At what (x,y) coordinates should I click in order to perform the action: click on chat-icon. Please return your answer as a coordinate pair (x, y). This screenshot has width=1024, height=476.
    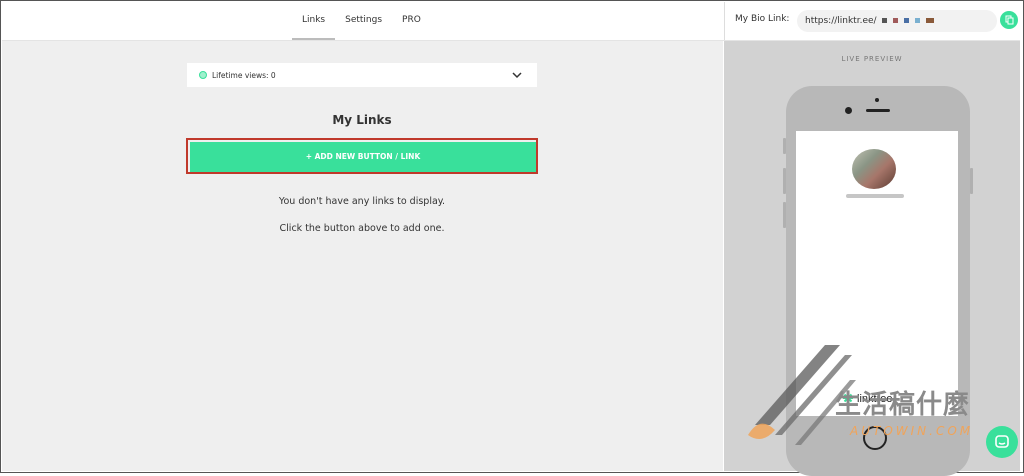
    Looking at the image, I should click on (1002, 441).